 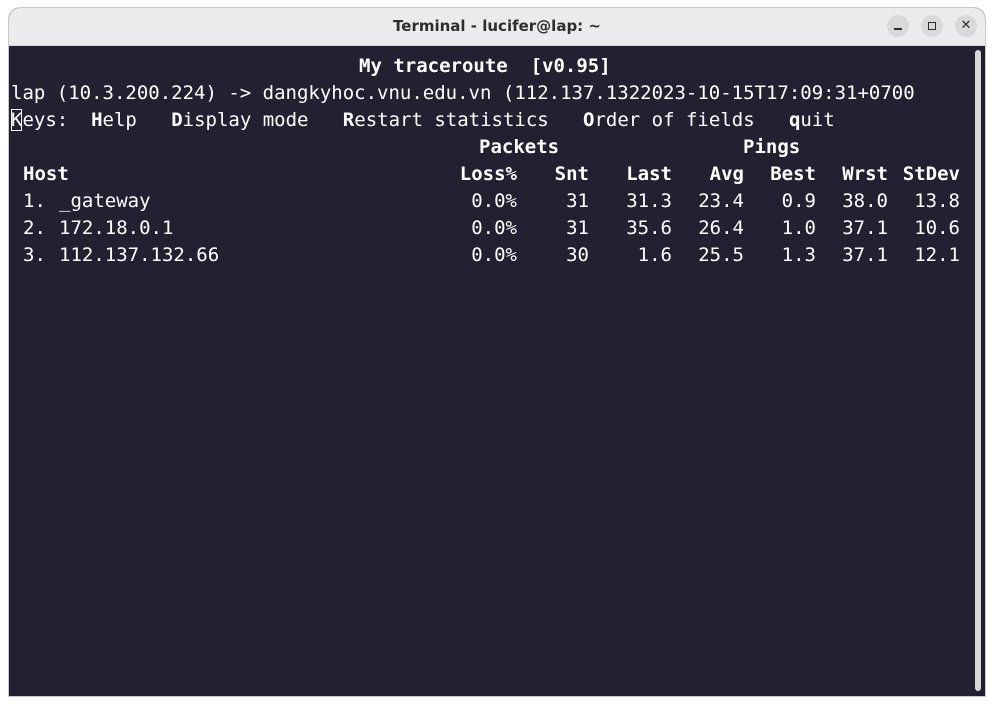 I want to click on close-icon: ✕, so click(x=966, y=25).